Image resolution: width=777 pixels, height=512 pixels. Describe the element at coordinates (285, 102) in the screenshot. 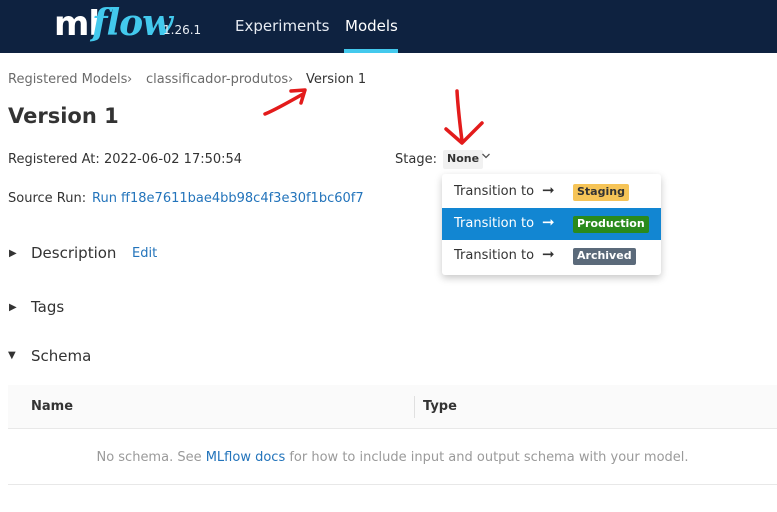

I see `annotation-arrow-breadcrumb-icon` at that location.